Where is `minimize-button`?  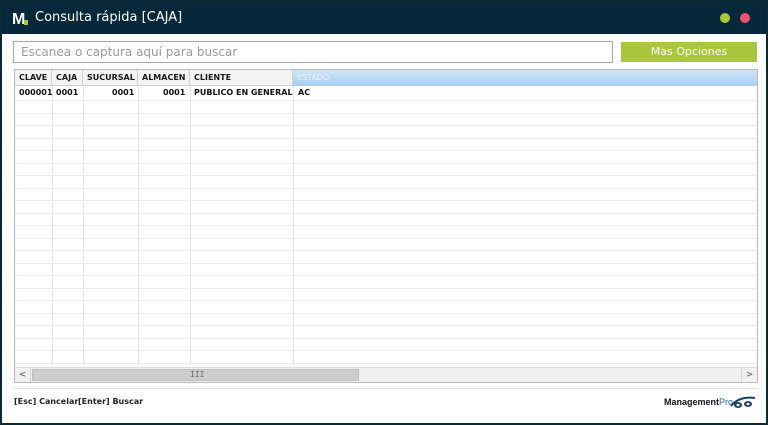 minimize-button is located at coordinates (725, 18).